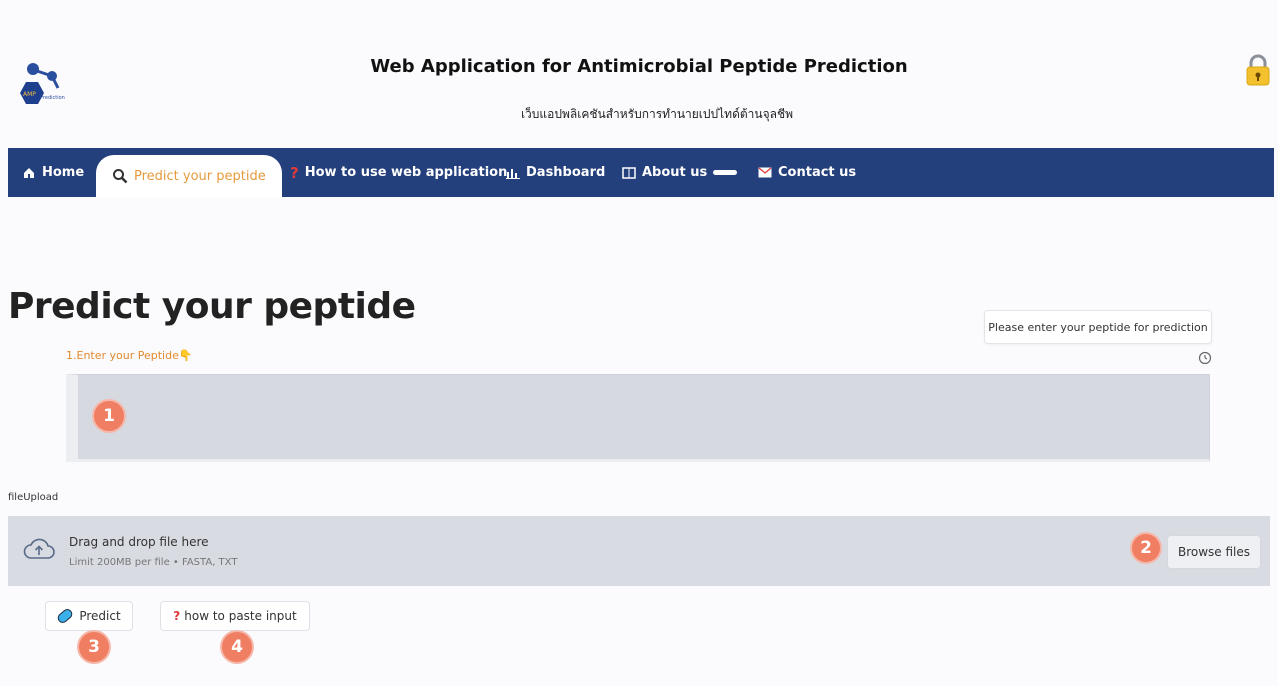  I want to click on predict-button: Predict, so click(89, 616).